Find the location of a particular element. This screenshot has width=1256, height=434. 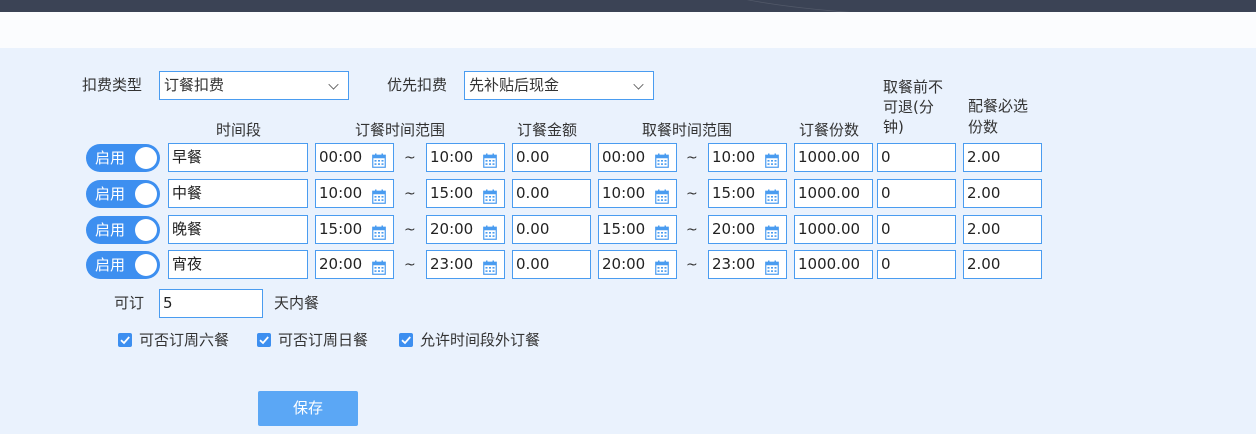

pickup-start-input: 15:00 is located at coordinates (637, 229).